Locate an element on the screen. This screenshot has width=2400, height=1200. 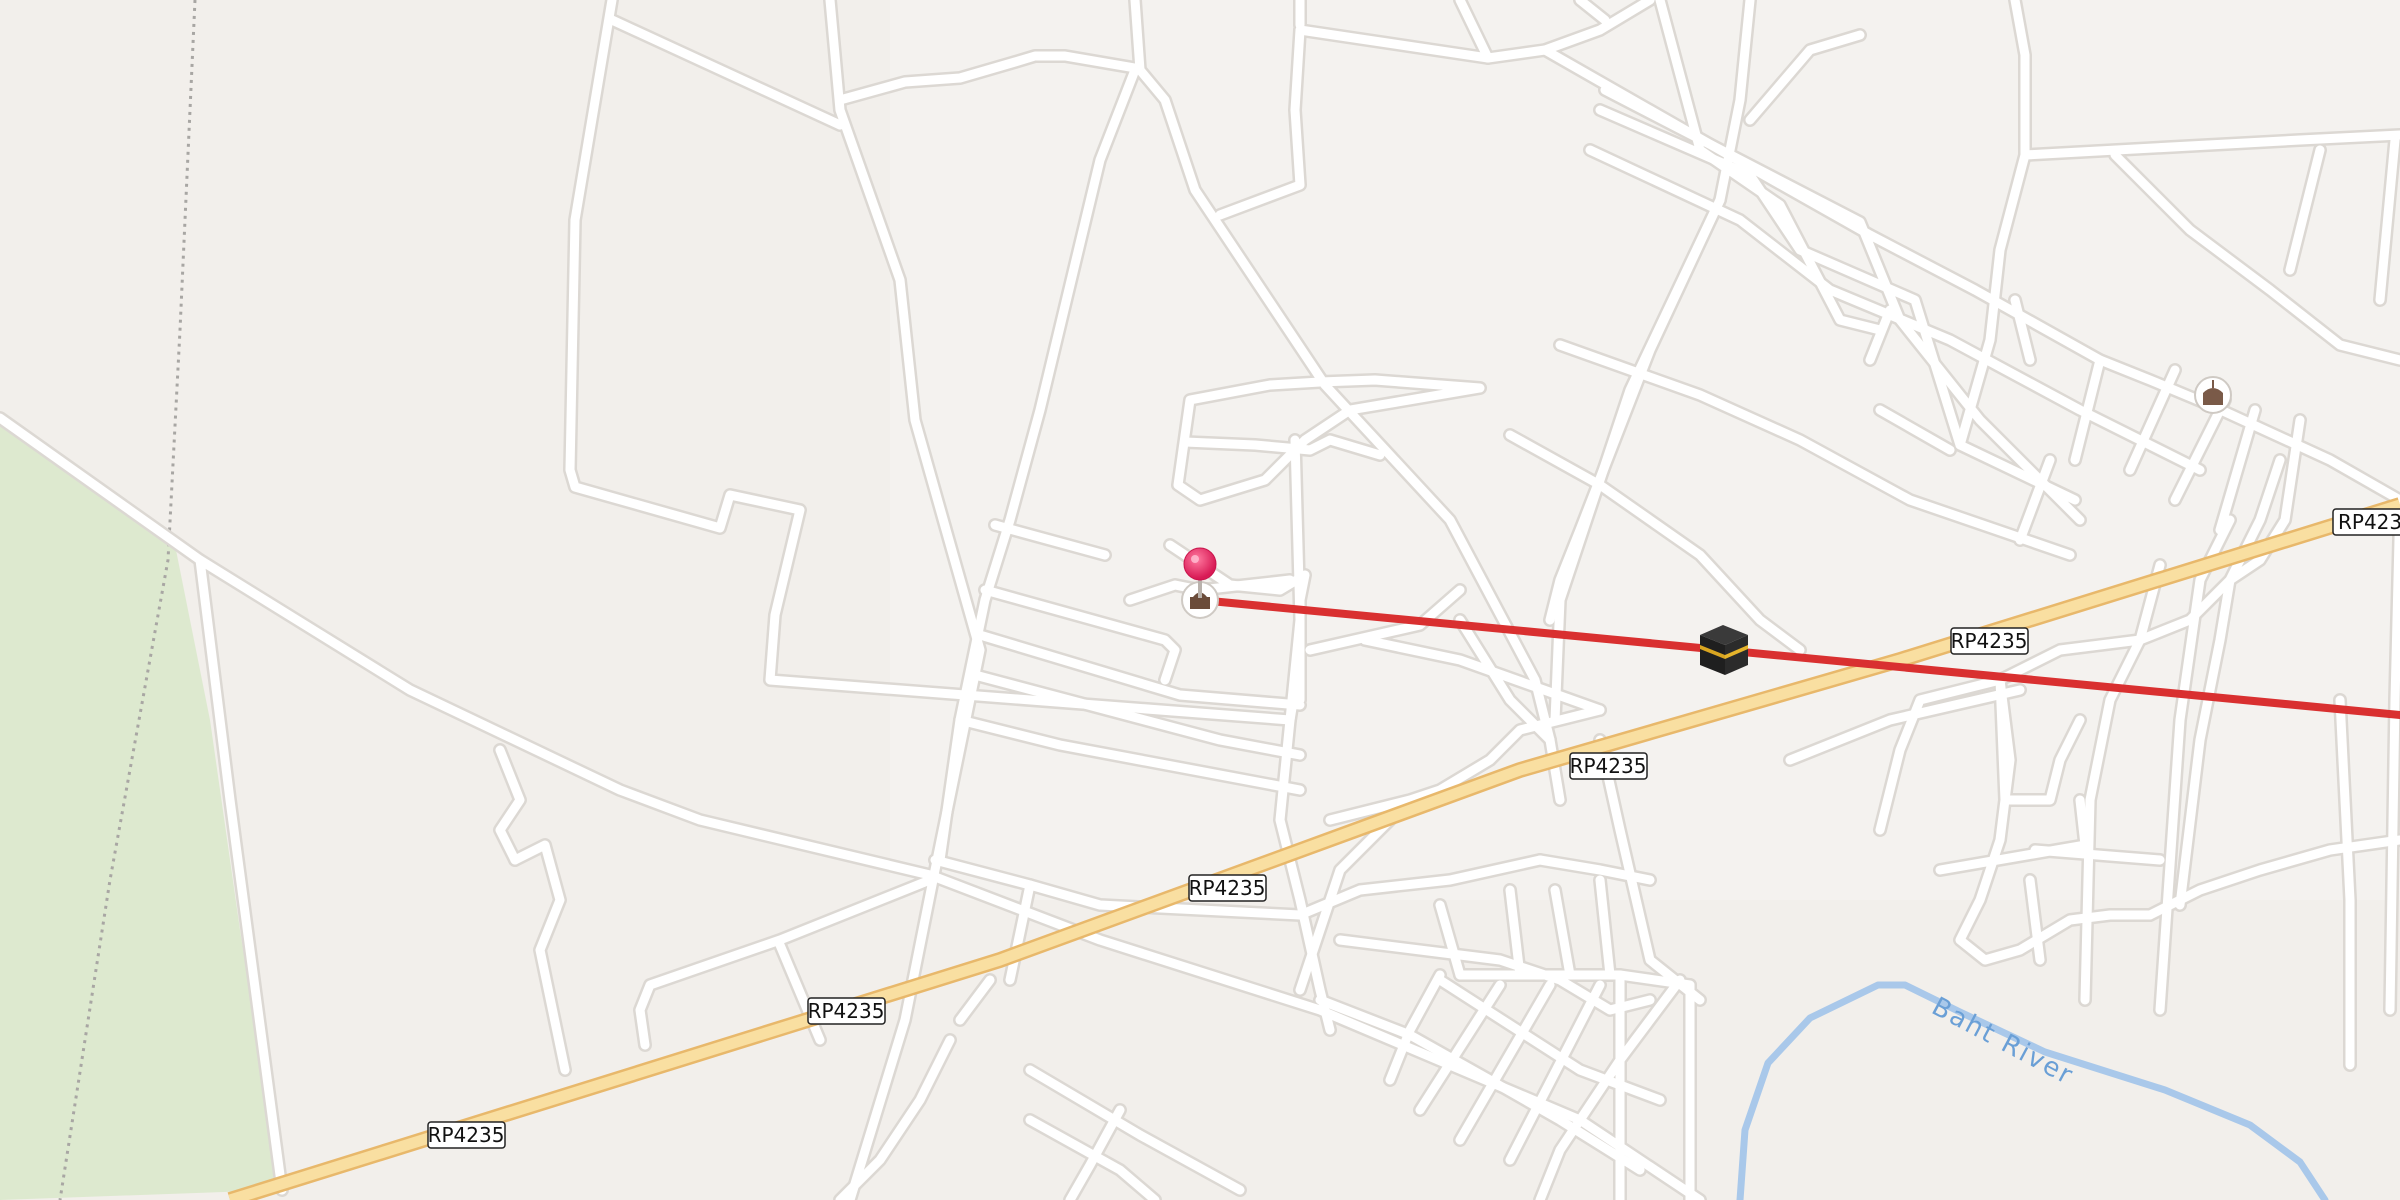
mosque-icon is located at coordinates (2213, 395).